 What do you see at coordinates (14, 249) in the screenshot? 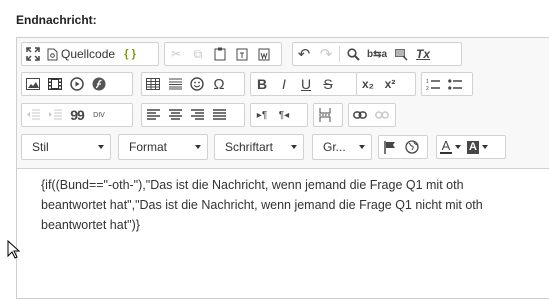
I see `mouse-pointer-icon` at bounding box center [14, 249].